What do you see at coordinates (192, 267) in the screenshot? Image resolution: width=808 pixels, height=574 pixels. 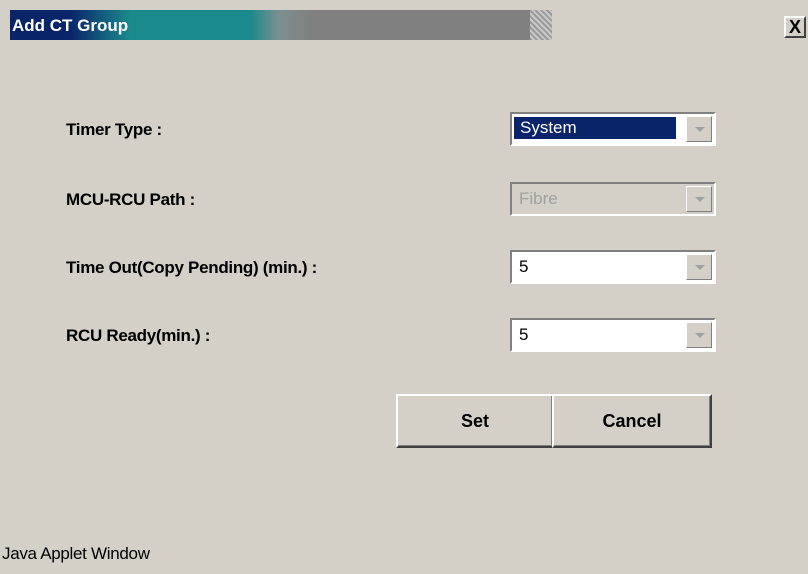 I see `timeout-copy-pending-label: Time Out(Copy Pending) (min.) :` at bounding box center [192, 267].